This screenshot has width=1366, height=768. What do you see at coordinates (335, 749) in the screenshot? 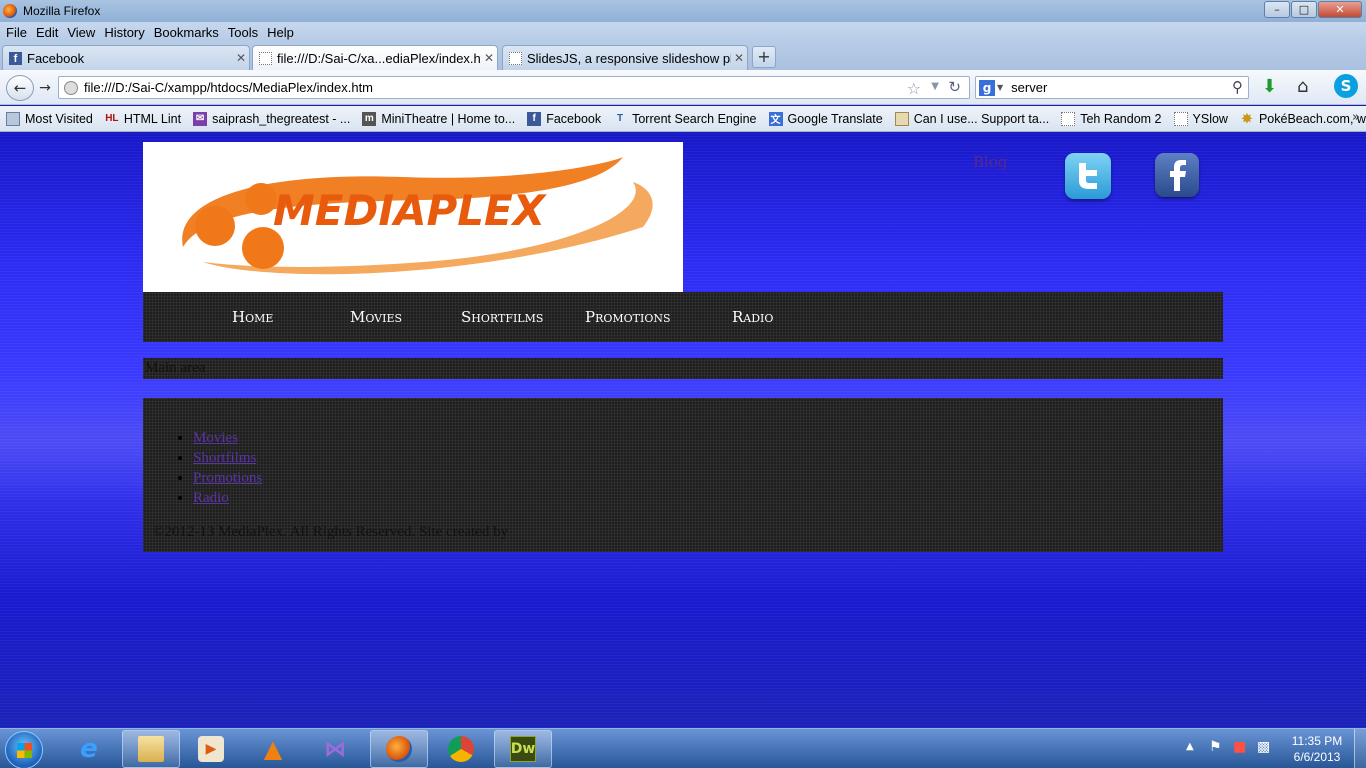
I see `taskbar-visual-studio: ⋈` at bounding box center [335, 749].